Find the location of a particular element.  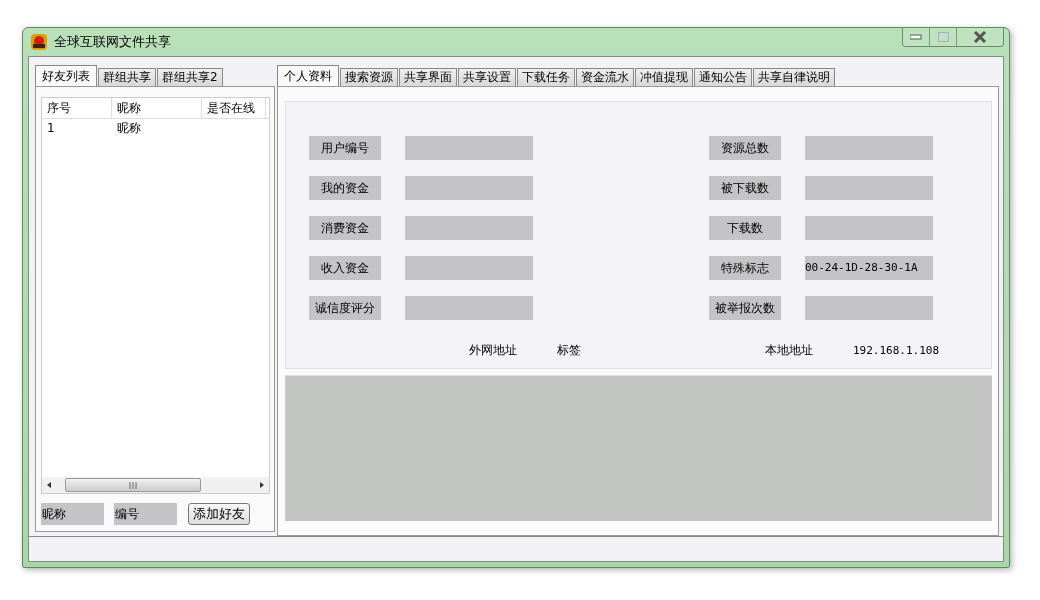

table-cell-text: 昵称 is located at coordinates (129, 128).